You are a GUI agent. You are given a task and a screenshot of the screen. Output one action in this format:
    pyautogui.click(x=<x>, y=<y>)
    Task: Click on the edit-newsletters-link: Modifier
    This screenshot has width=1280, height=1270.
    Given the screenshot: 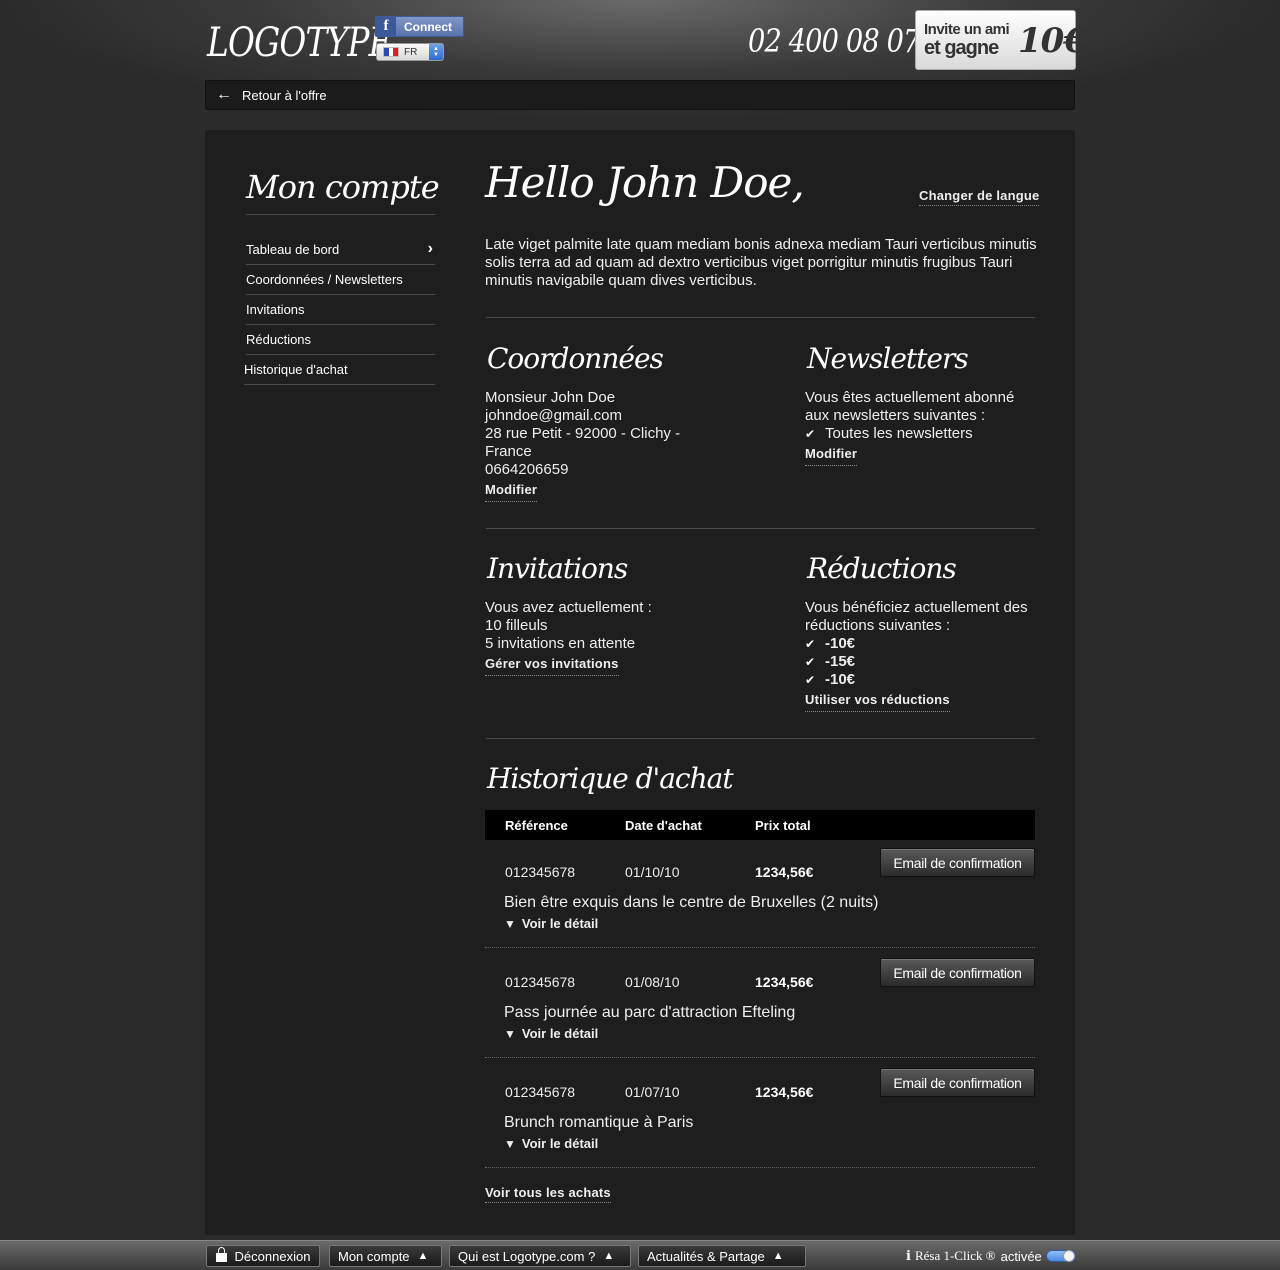 What is the action you would take?
    pyautogui.click(x=831, y=455)
    